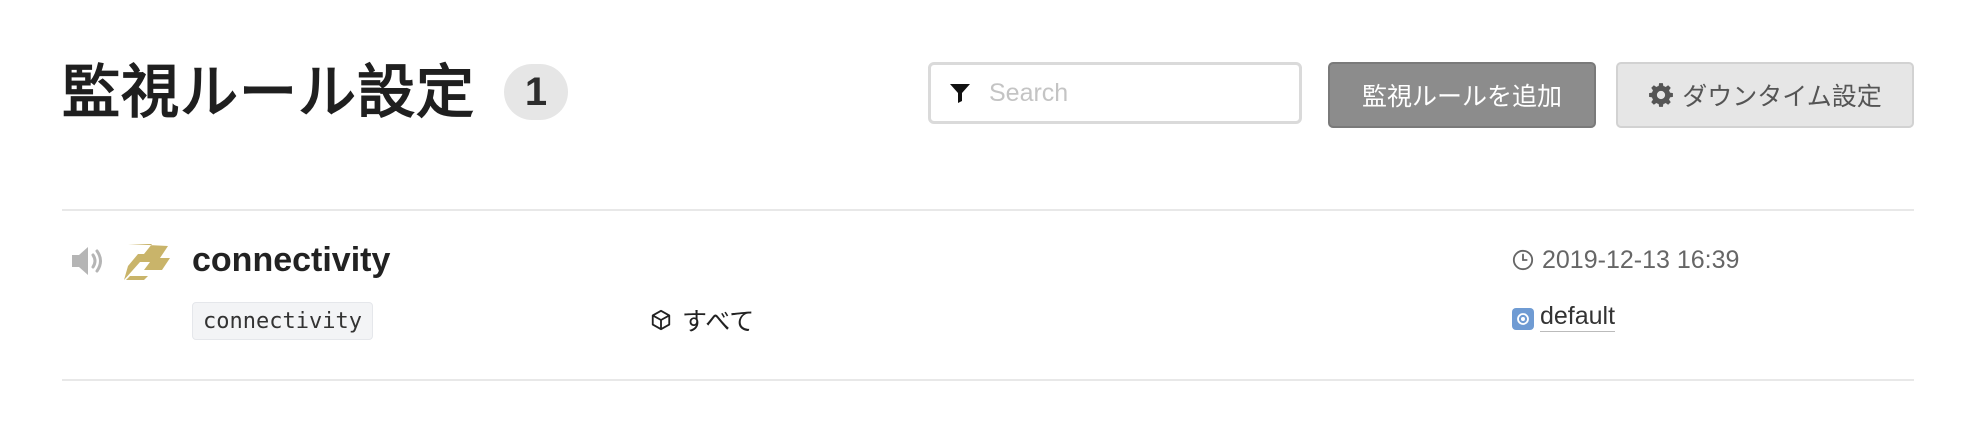  Describe the element at coordinates (718, 321) in the screenshot. I see `monitor-scope-label: すべて` at that location.